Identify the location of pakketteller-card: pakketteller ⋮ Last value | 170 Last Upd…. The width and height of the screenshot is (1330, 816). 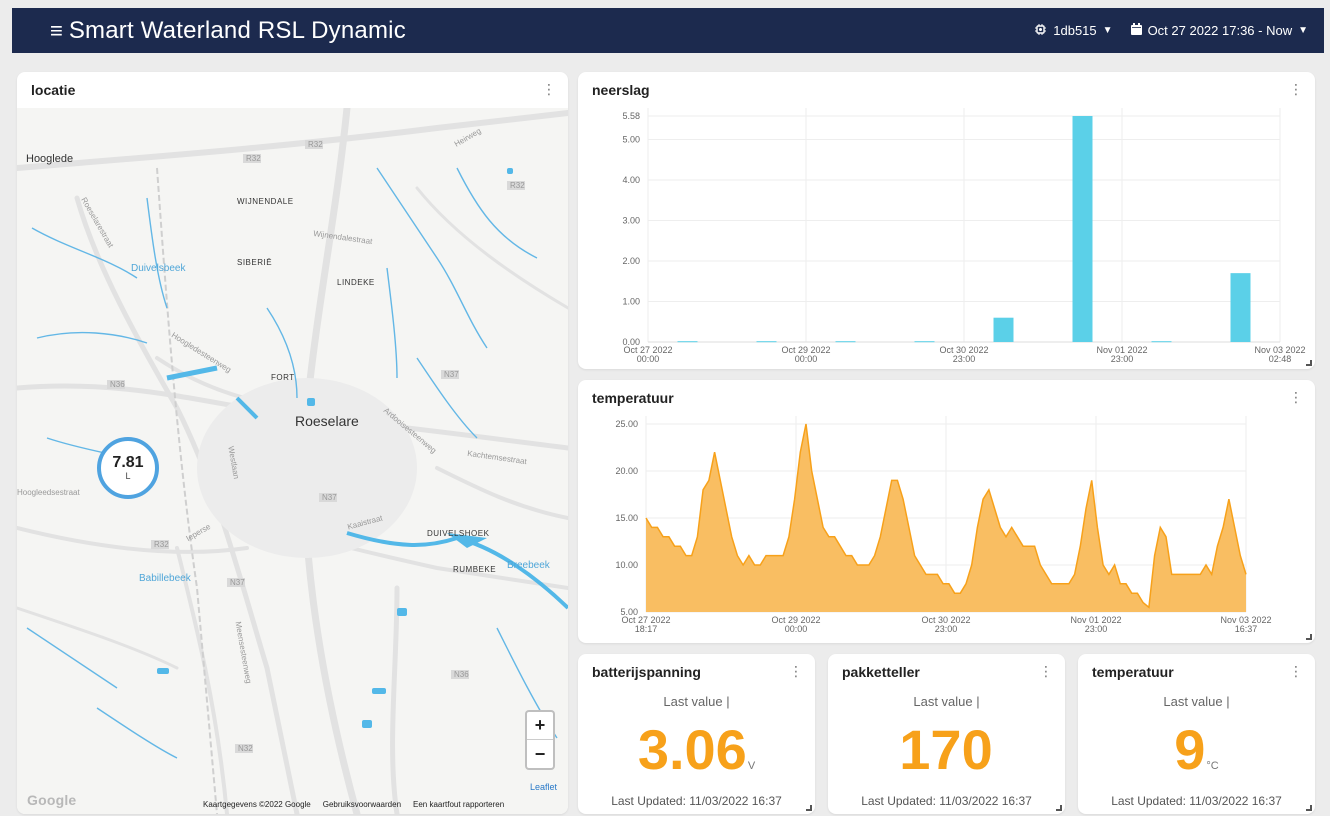
(946, 734).